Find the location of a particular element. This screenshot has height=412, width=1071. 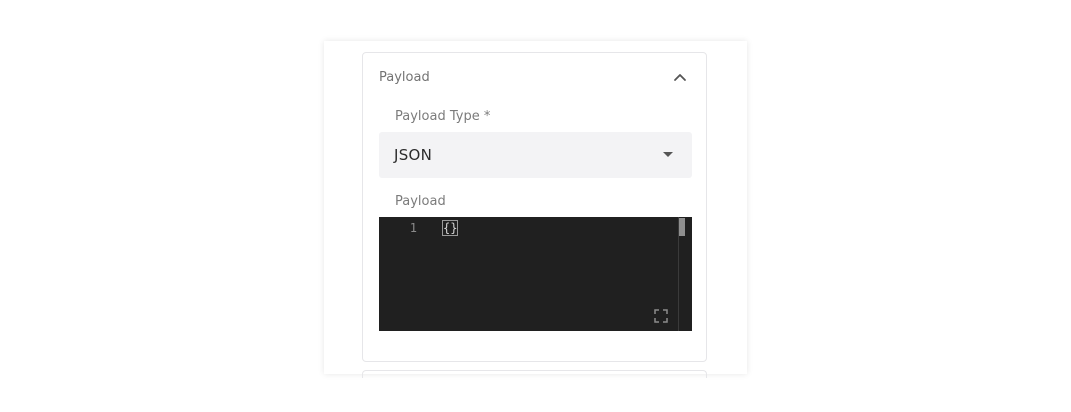

code-text: {} is located at coordinates (450, 228).